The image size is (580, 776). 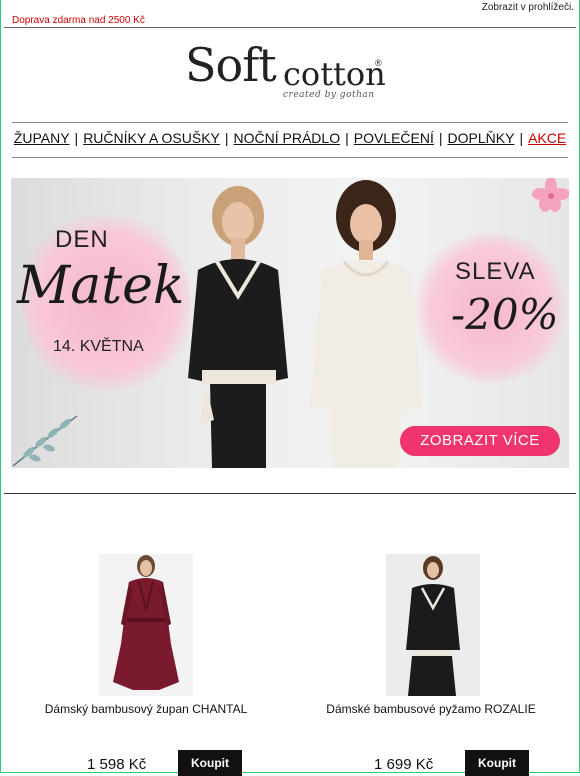 I want to click on banner-discount: -20%, so click(x=505, y=314).